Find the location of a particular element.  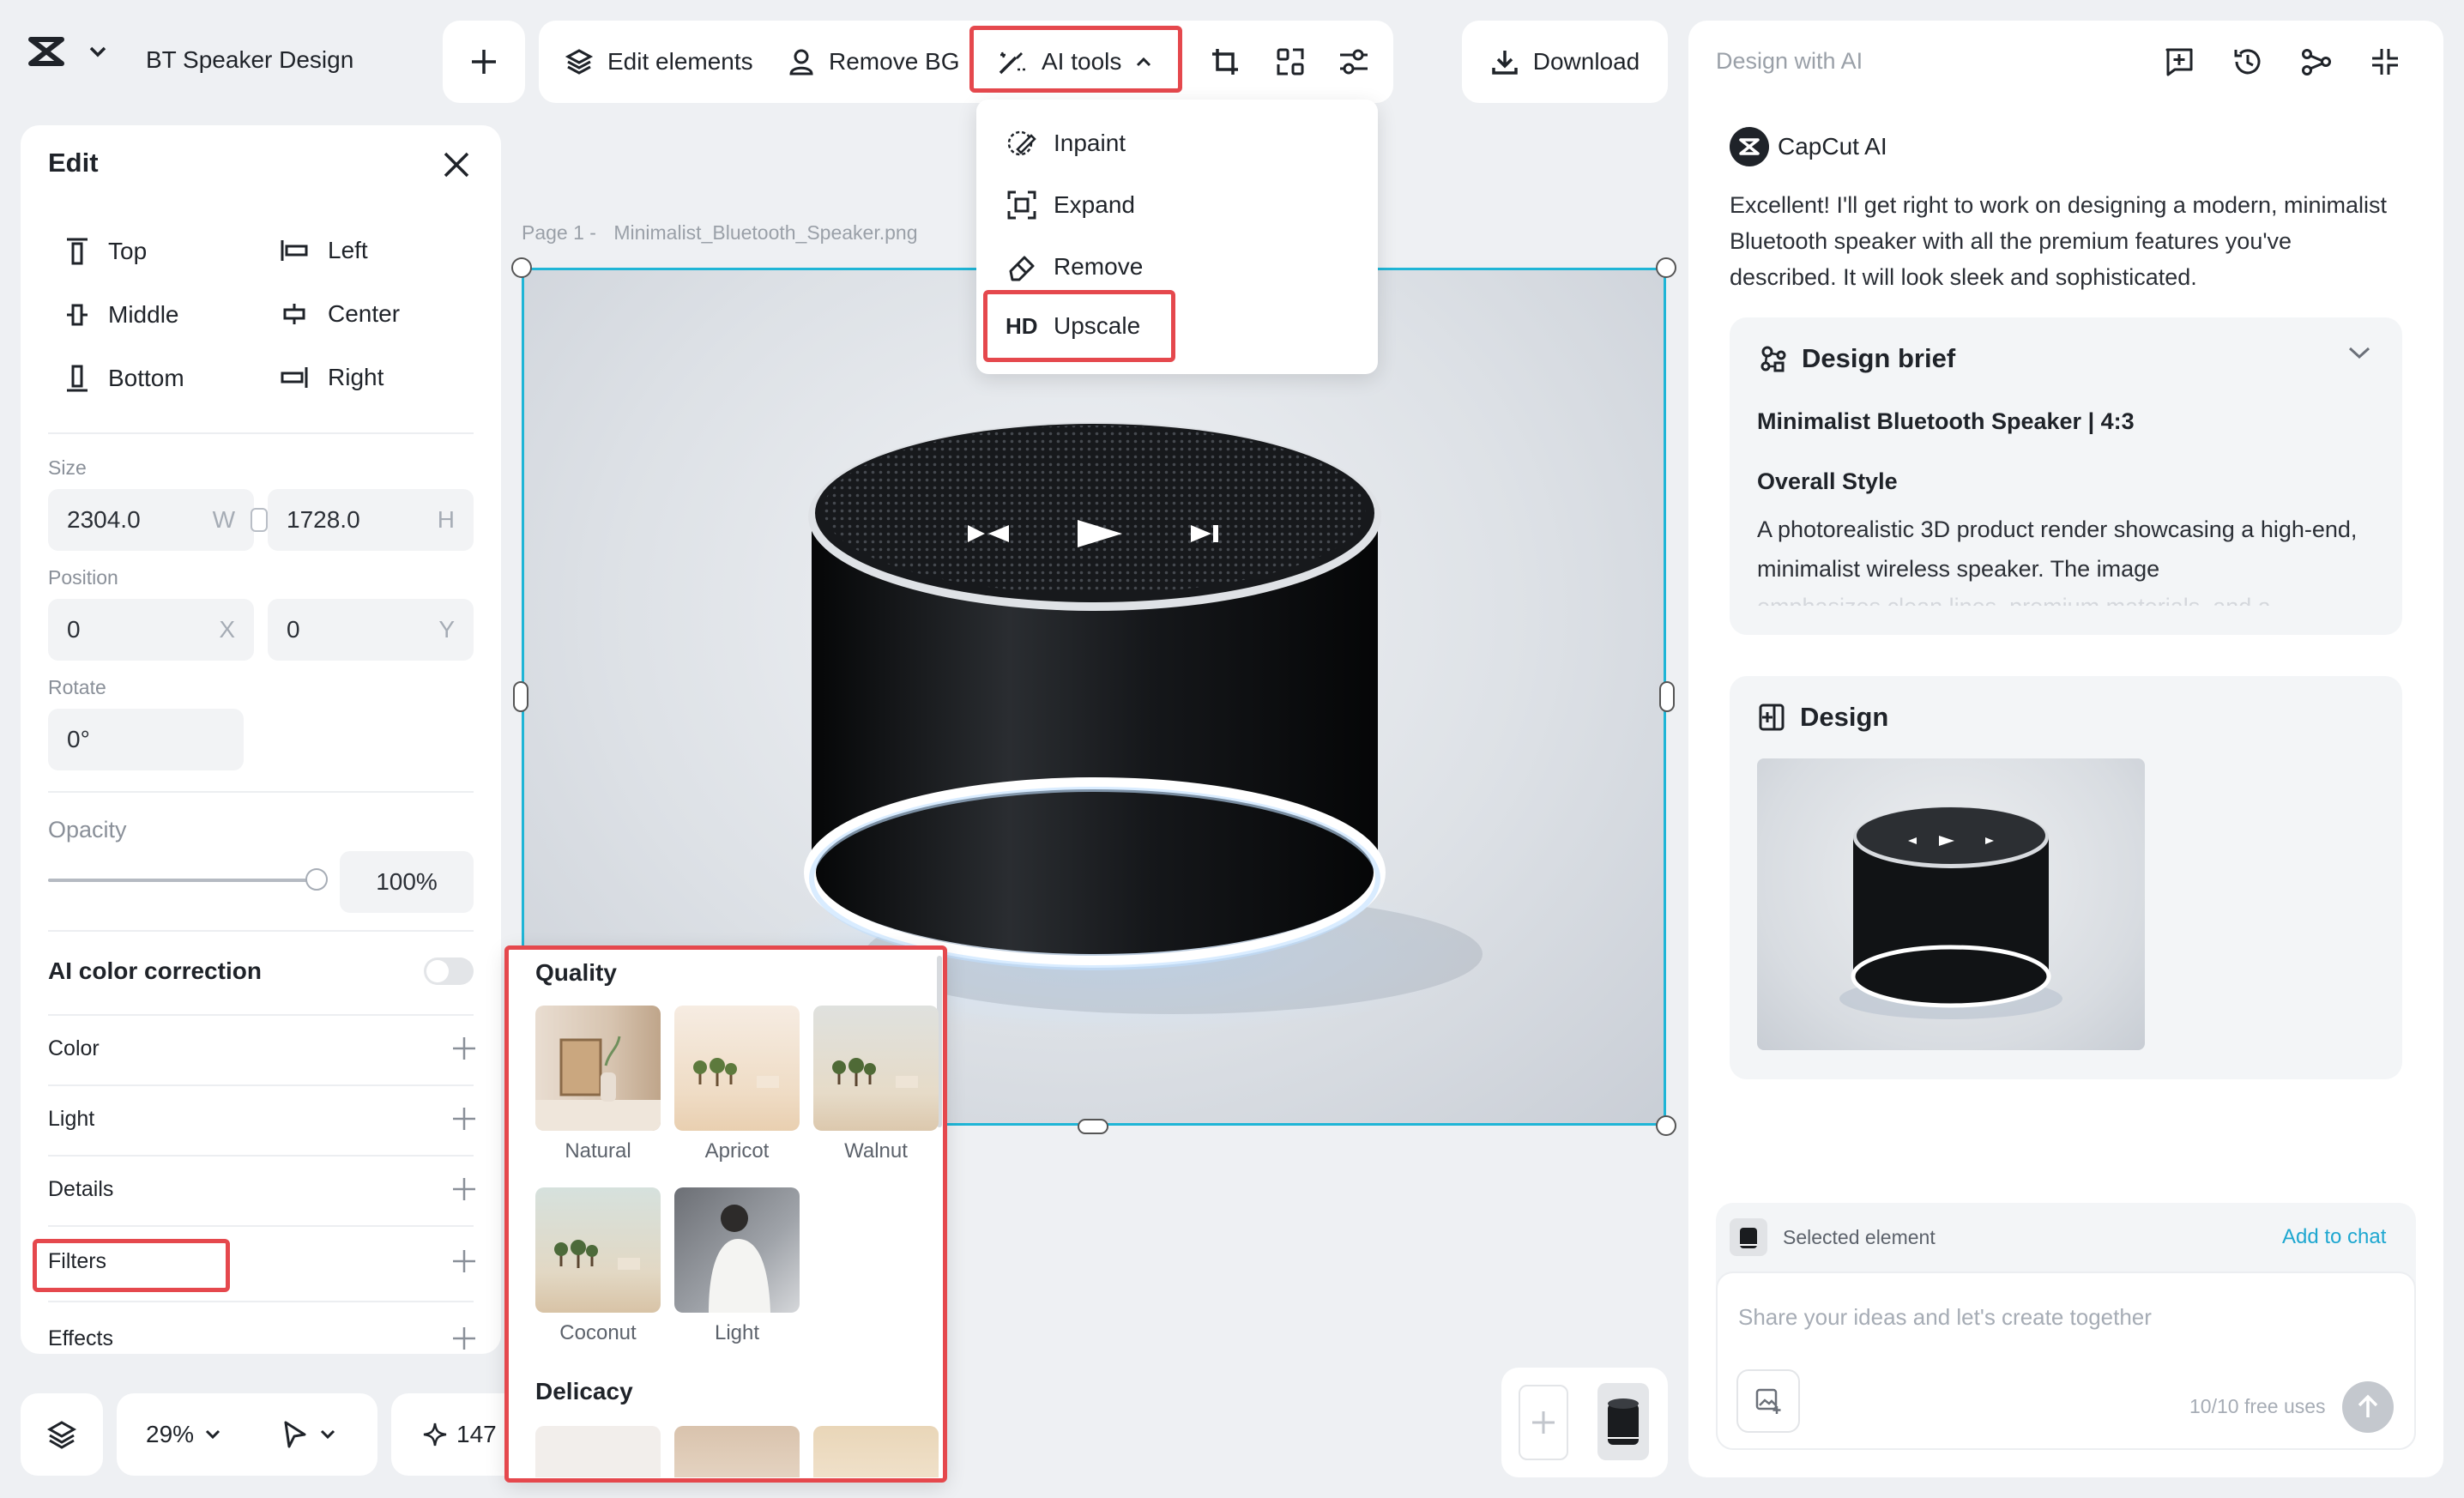

download-button: Download is located at coordinates (1565, 62).